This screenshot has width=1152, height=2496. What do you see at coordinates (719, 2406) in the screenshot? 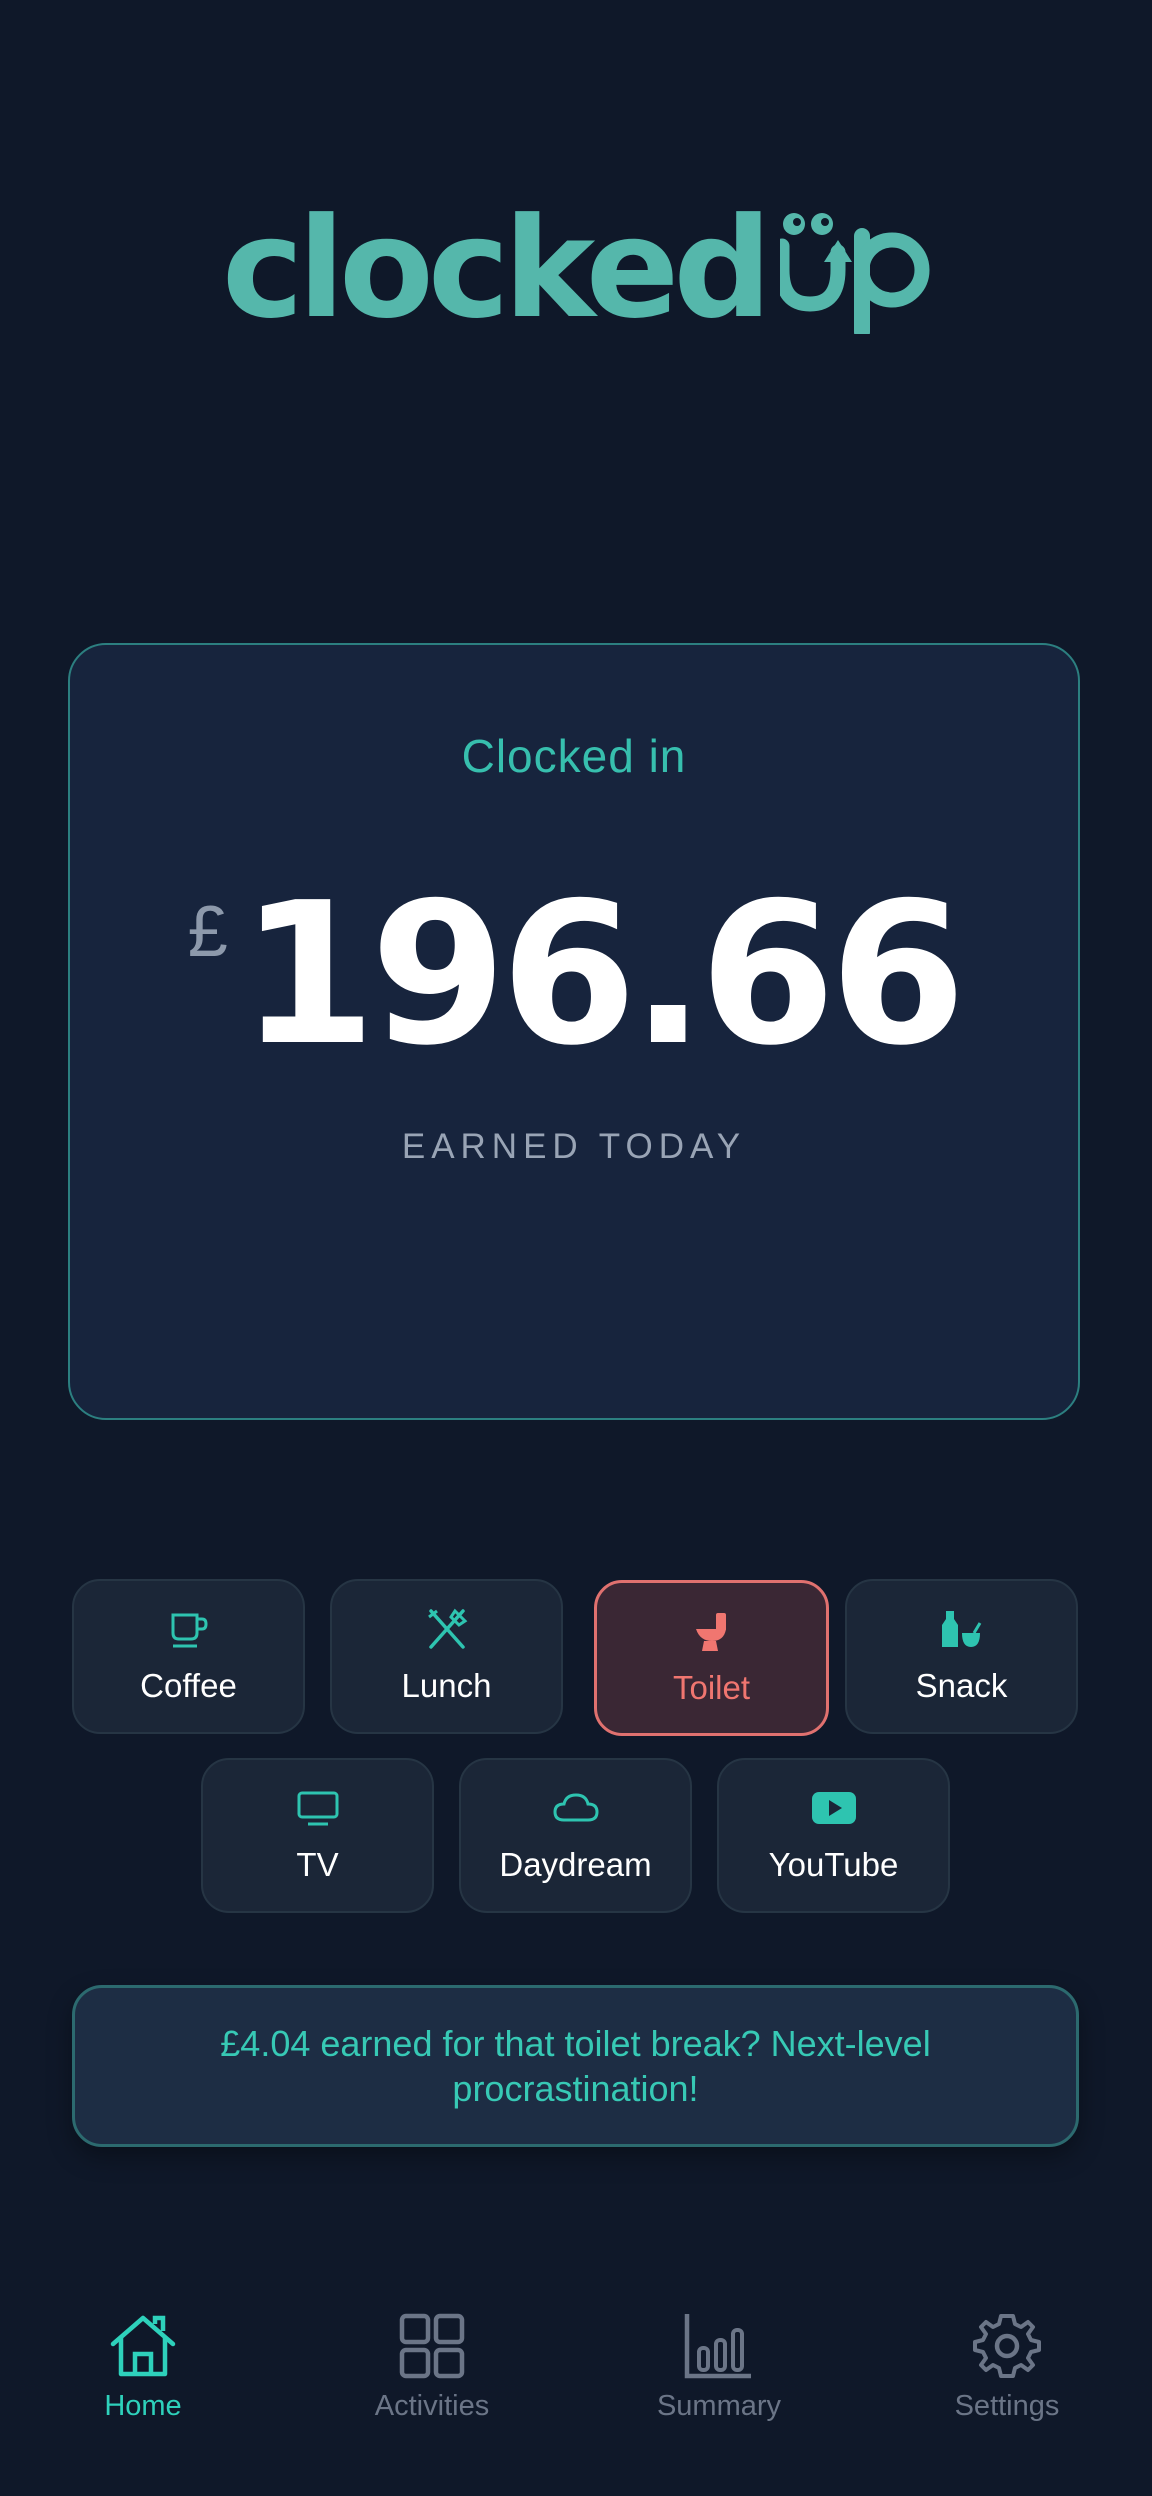
I see `nav-label: Summary` at bounding box center [719, 2406].